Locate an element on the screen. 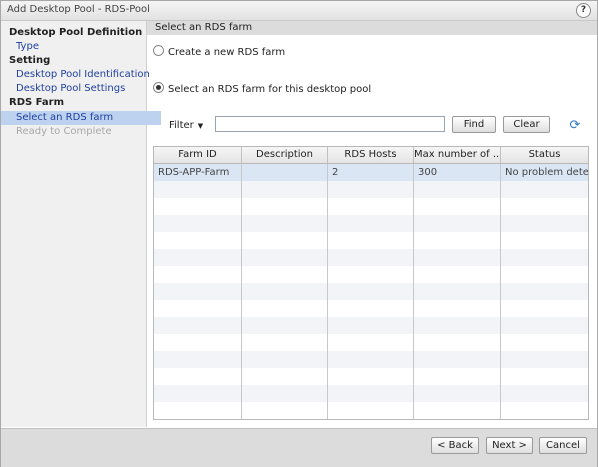 The width and height of the screenshot is (598, 467). find-button: Find is located at coordinates (474, 124).